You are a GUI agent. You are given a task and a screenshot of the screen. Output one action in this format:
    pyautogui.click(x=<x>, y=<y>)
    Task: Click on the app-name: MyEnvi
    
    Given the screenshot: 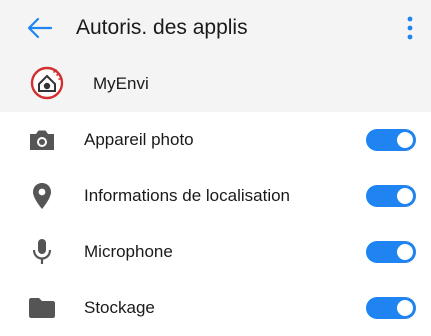 What is the action you would take?
    pyautogui.click(x=121, y=83)
    